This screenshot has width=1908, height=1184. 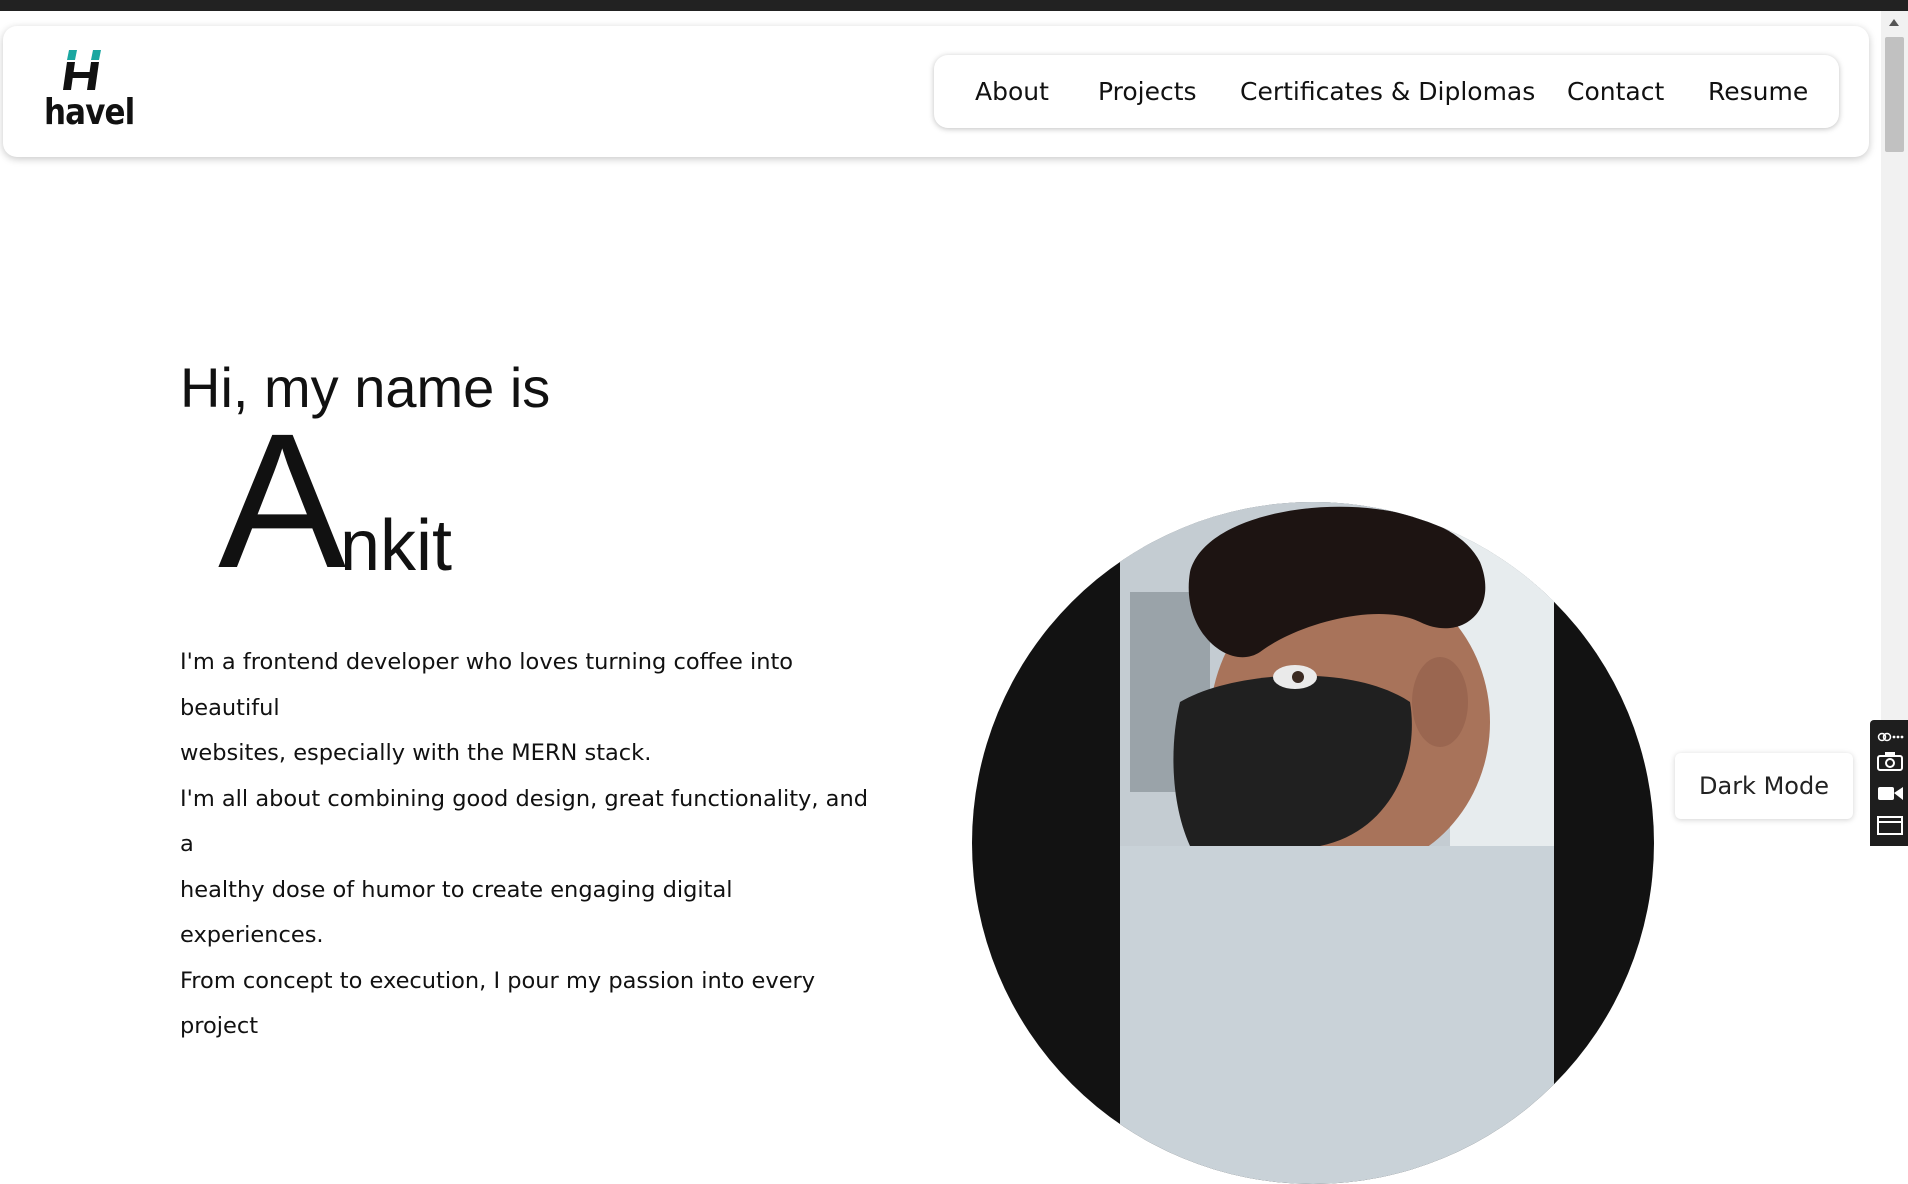 I want to click on screen-icon, so click(x=1890, y=825).